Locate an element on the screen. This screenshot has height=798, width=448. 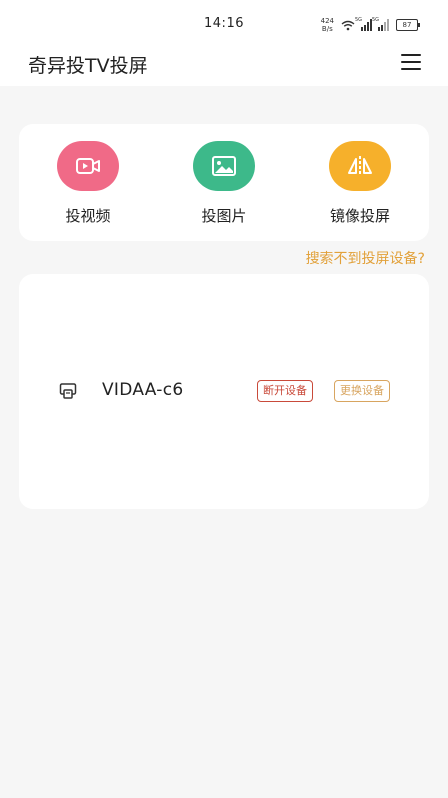
cast-video-button: 投视频 is located at coordinates (88, 183).